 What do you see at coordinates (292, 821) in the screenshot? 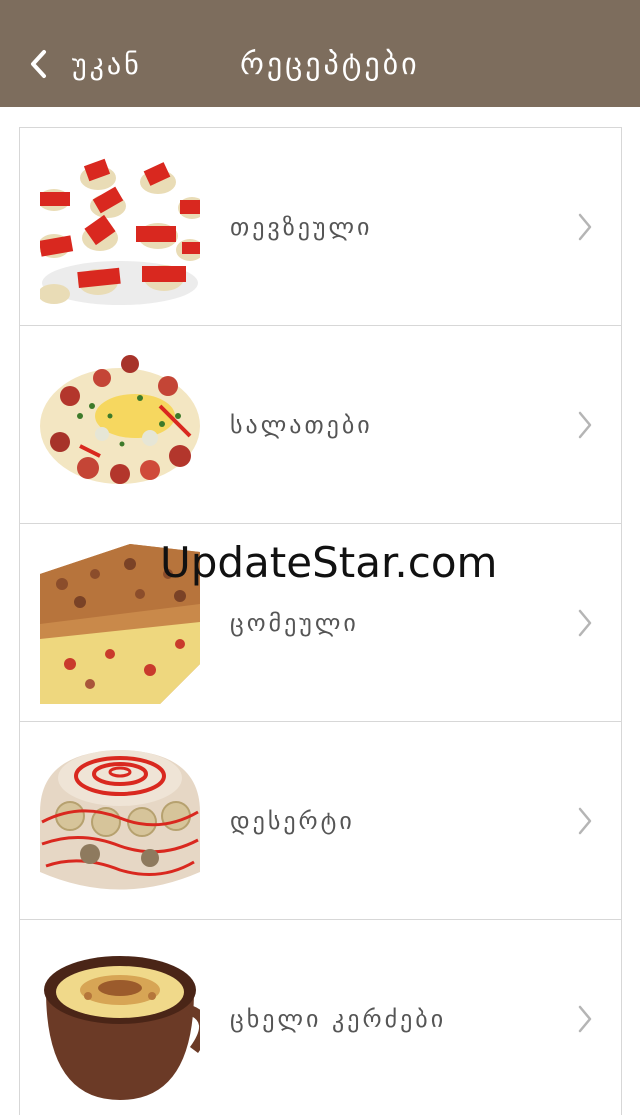
I see `category-label: დესერტი` at bounding box center [292, 821].